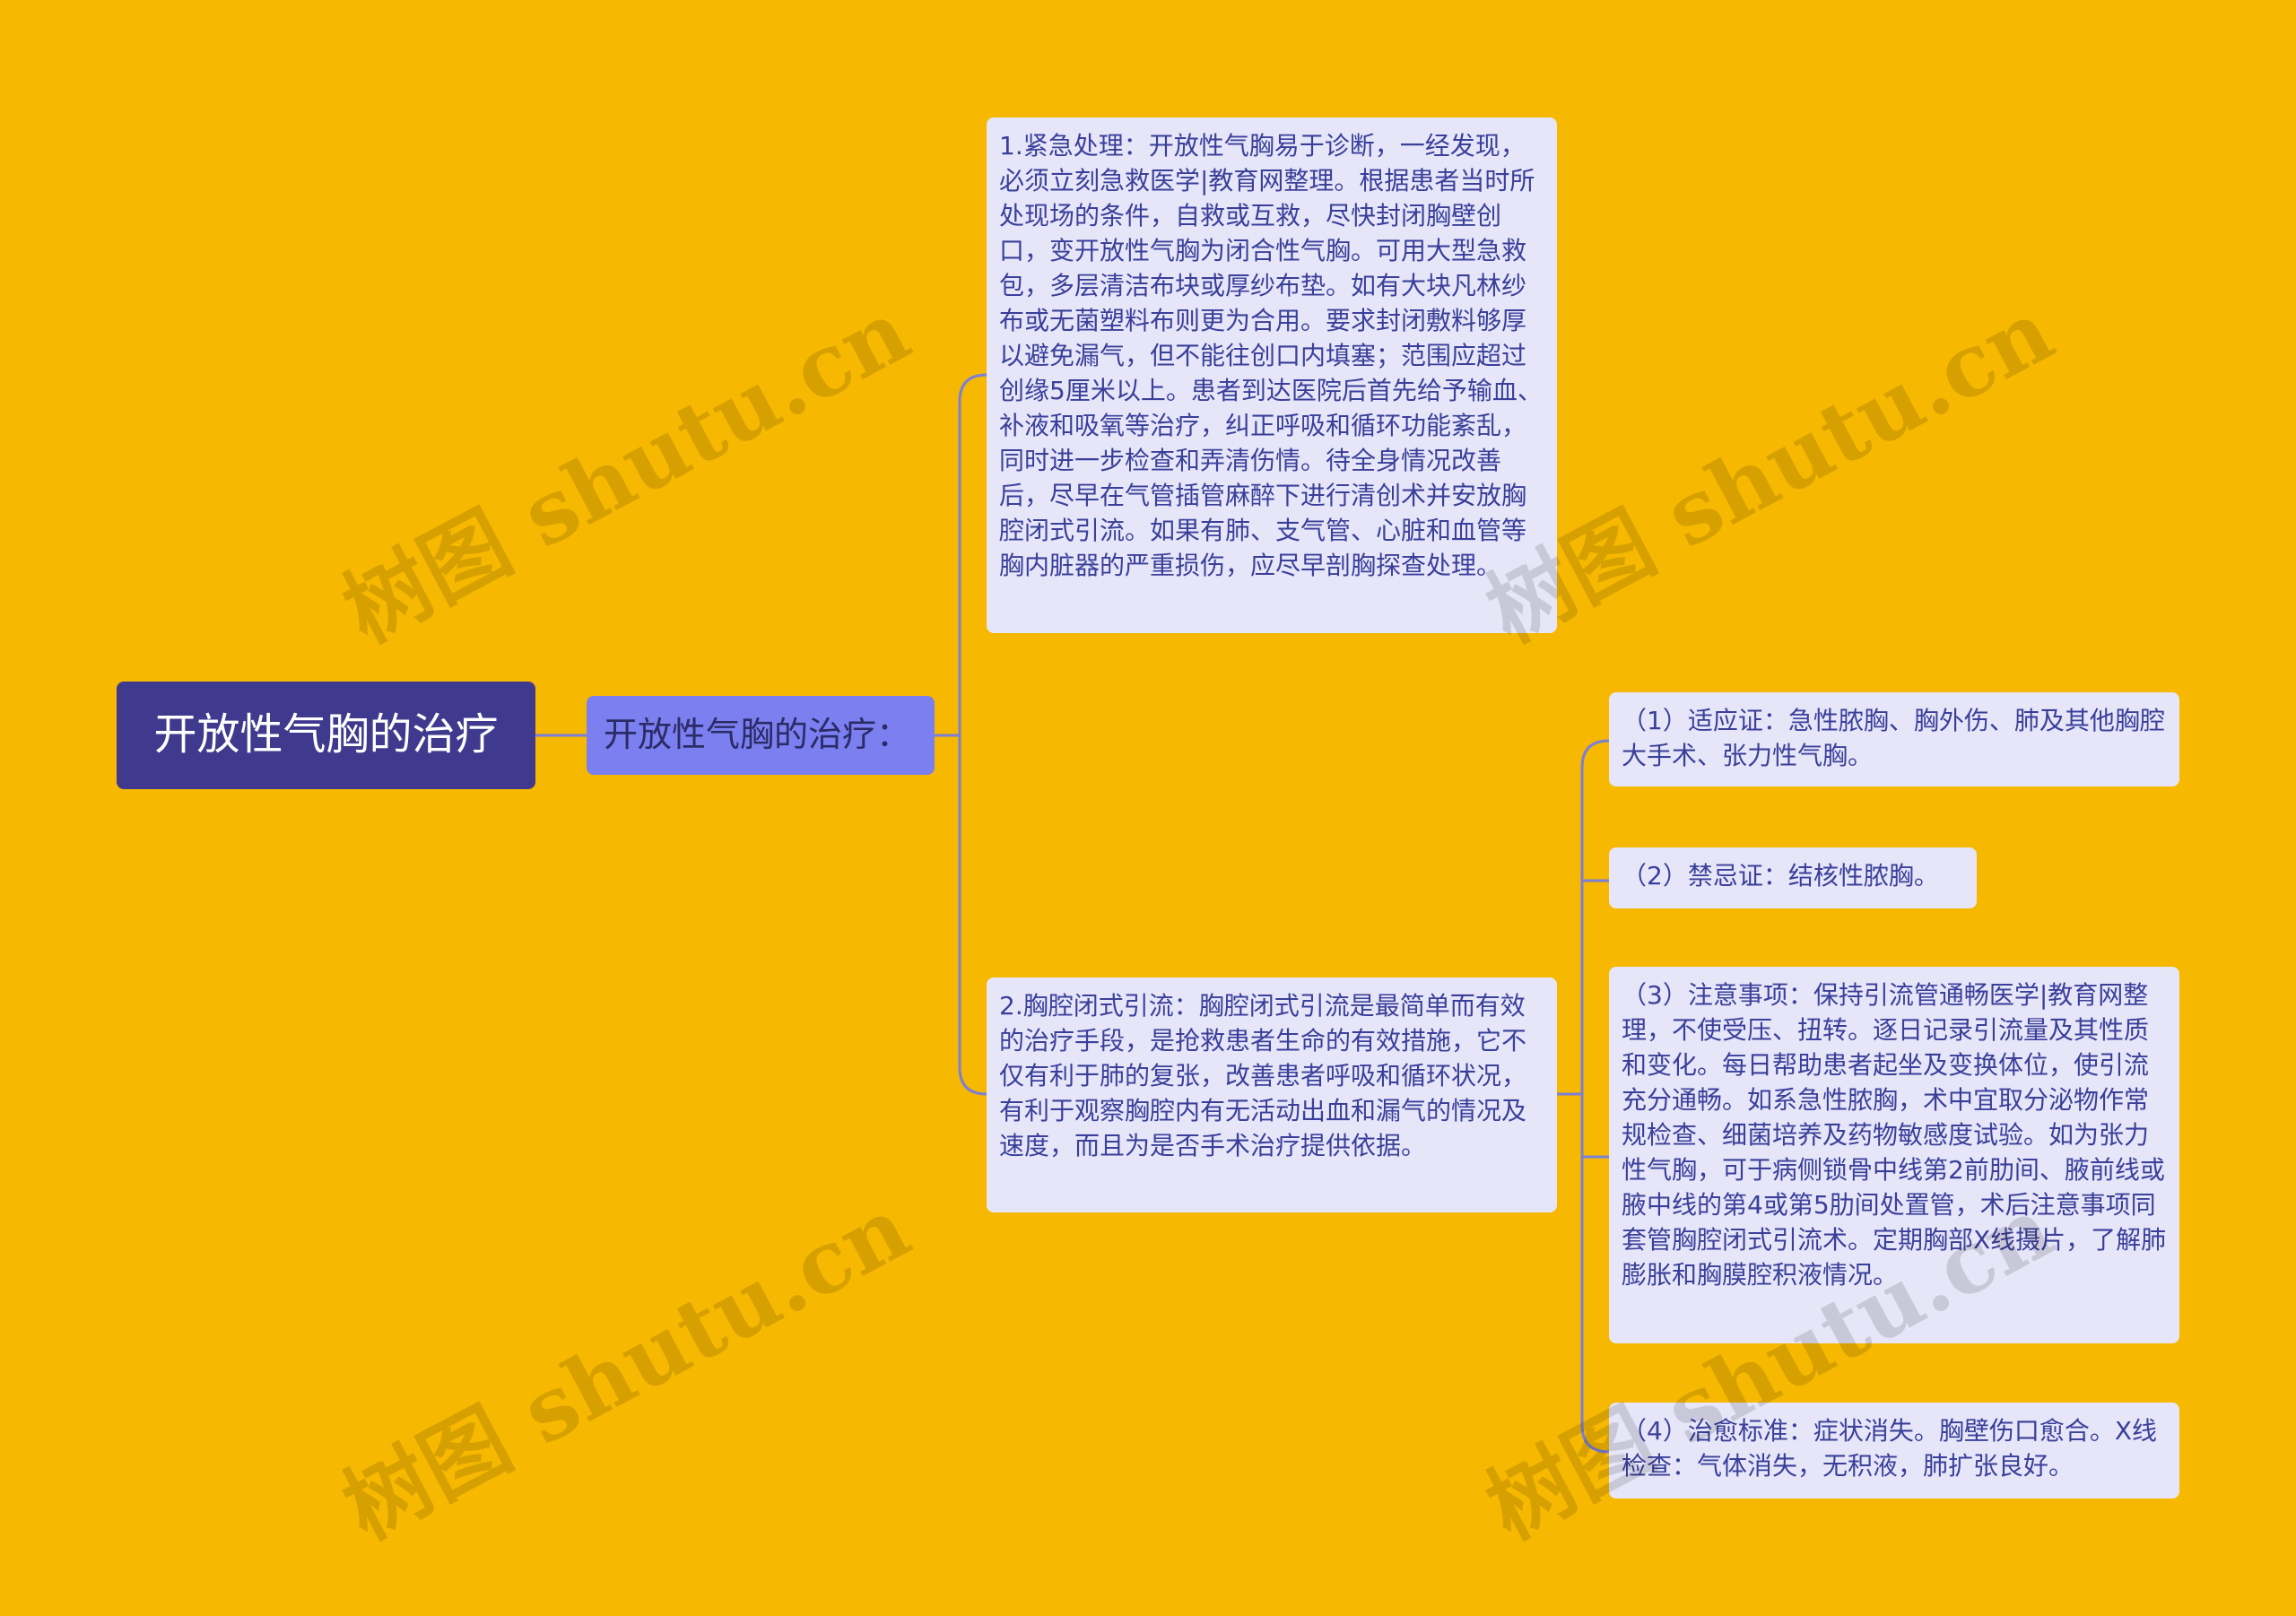  Describe the element at coordinates (757, 735) in the screenshot. I see `branch-node-label: 开放性气胸的治疗：` at that location.